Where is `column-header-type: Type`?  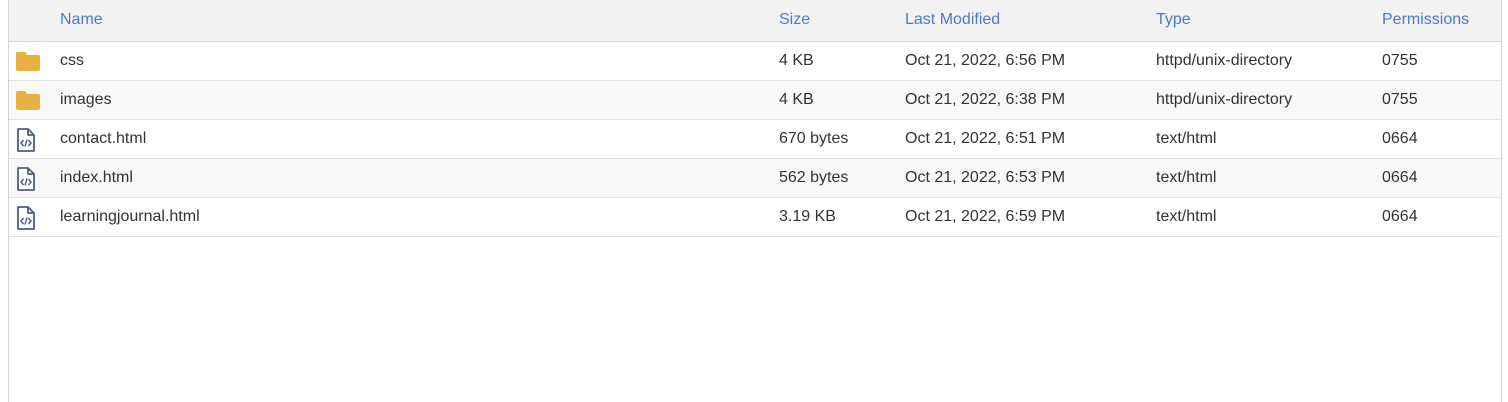
column-header-type: Type is located at coordinates (1173, 21).